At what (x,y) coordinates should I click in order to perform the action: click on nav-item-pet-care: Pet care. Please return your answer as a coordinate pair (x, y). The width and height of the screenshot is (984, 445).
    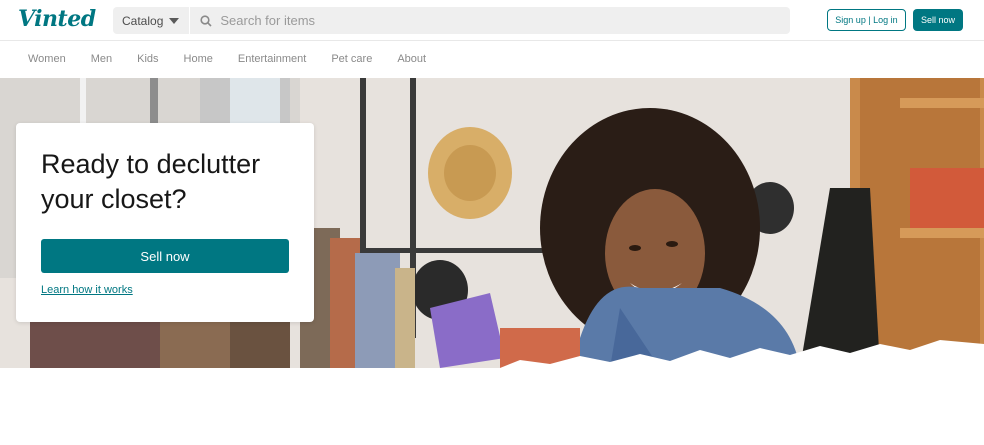
    Looking at the image, I should click on (351, 59).